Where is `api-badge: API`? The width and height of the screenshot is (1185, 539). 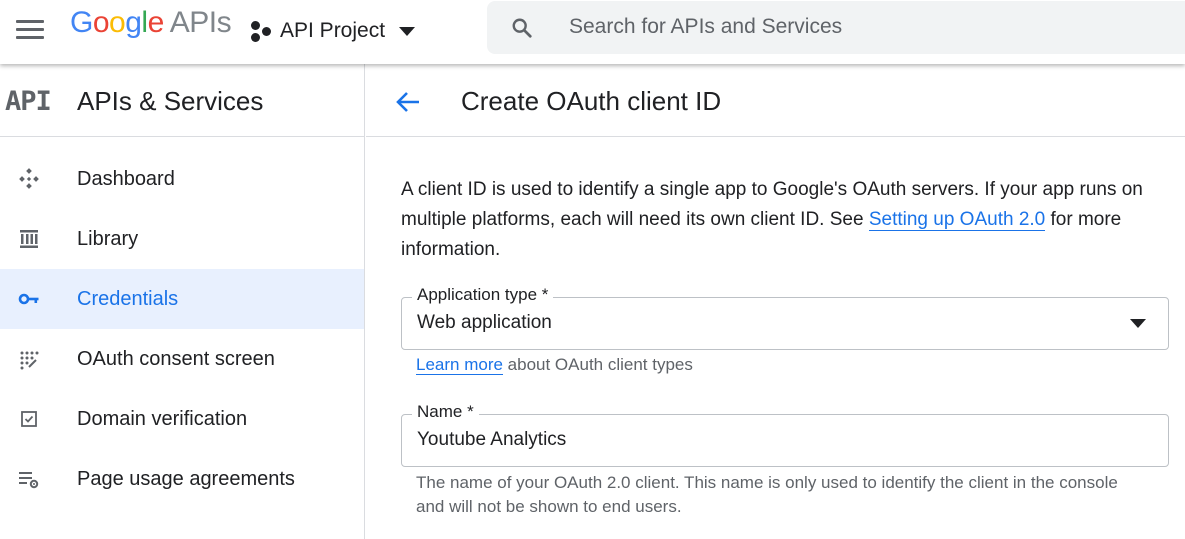
api-badge: API is located at coordinates (28, 101).